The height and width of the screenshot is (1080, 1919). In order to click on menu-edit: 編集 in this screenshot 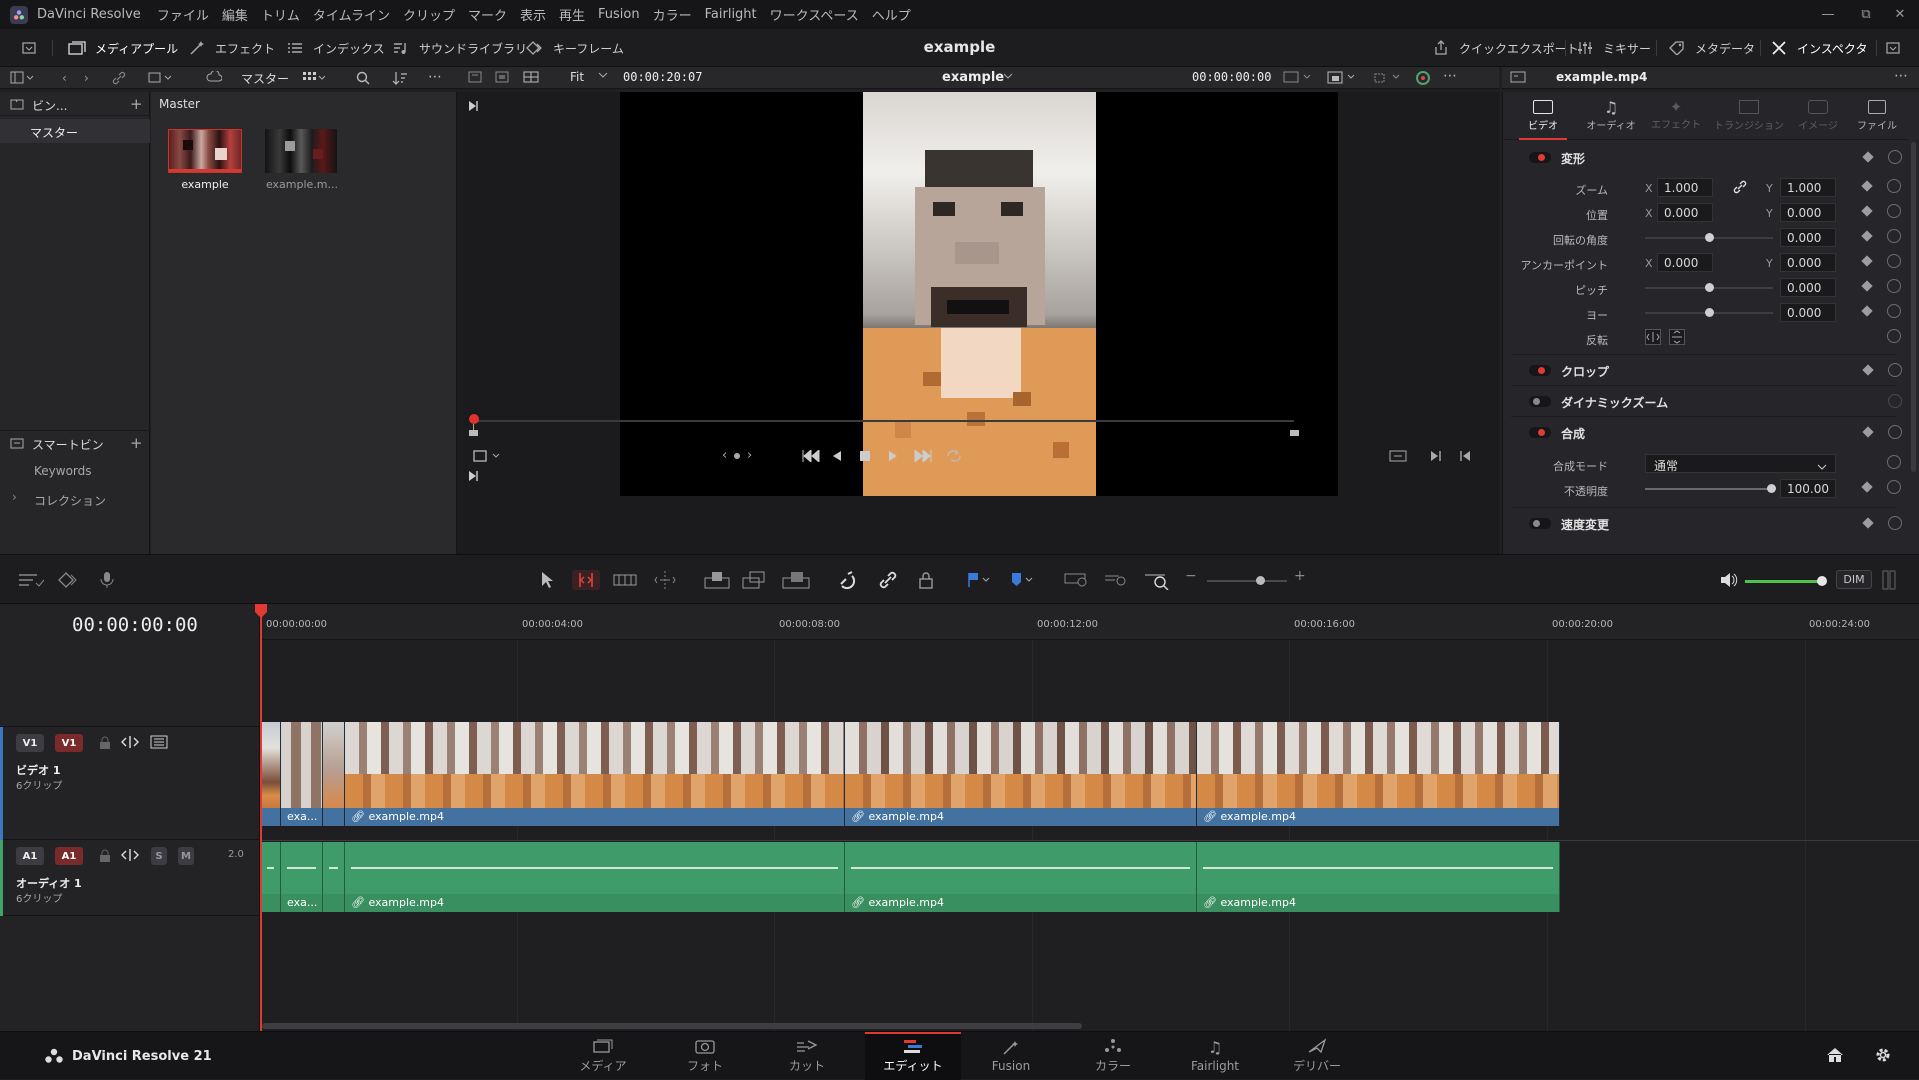, I will do `click(235, 14)`.